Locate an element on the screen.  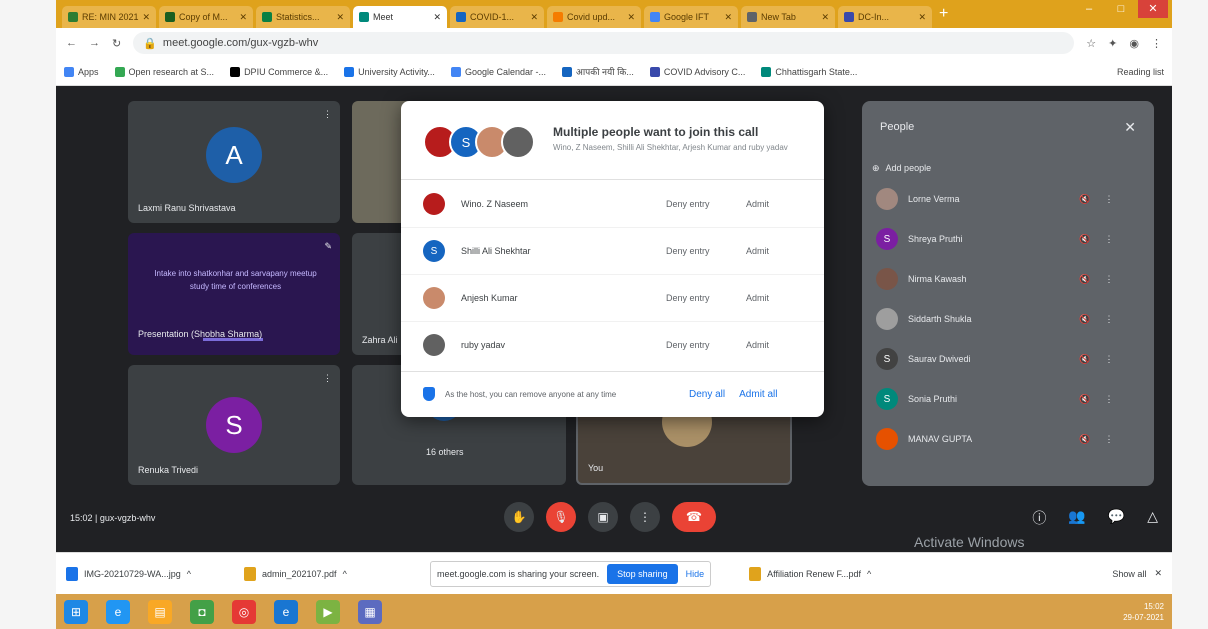
profile-icon: ◉ is located at coordinates (1134, 43).